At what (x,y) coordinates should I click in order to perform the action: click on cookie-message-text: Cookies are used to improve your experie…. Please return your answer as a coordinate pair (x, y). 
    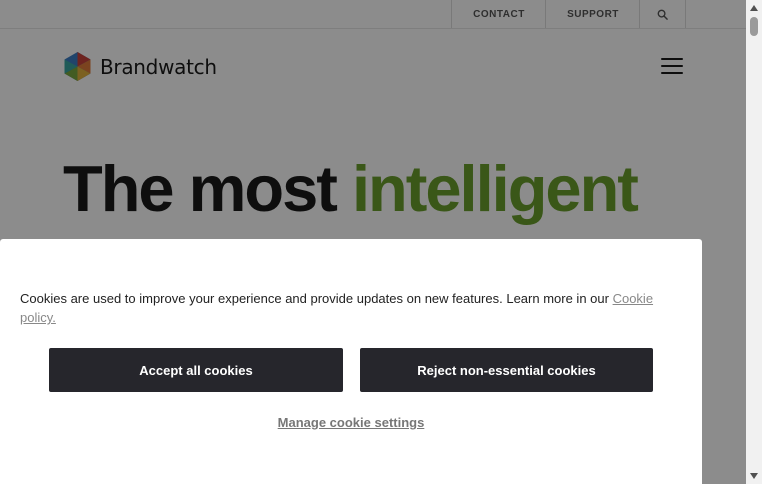
    Looking at the image, I should click on (316, 298).